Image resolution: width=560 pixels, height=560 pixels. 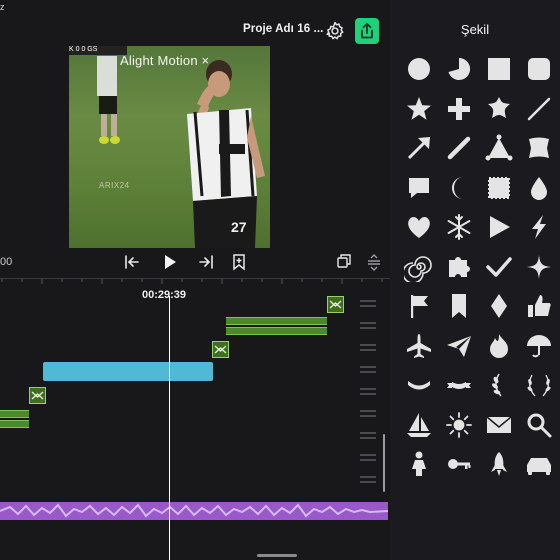 What do you see at coordinates (419, 109) in the screenshot?
I see `star-icon` at bounding box center [419, 109].